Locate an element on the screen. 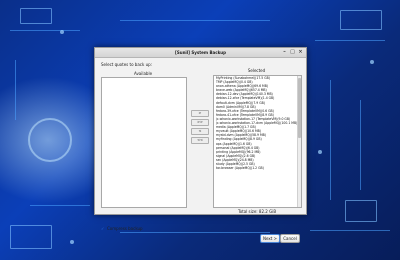 This screenshot has height=260, width=400. window-titlebar: [Sunil] System Backup – □ × is located at coordinates (200, 53).